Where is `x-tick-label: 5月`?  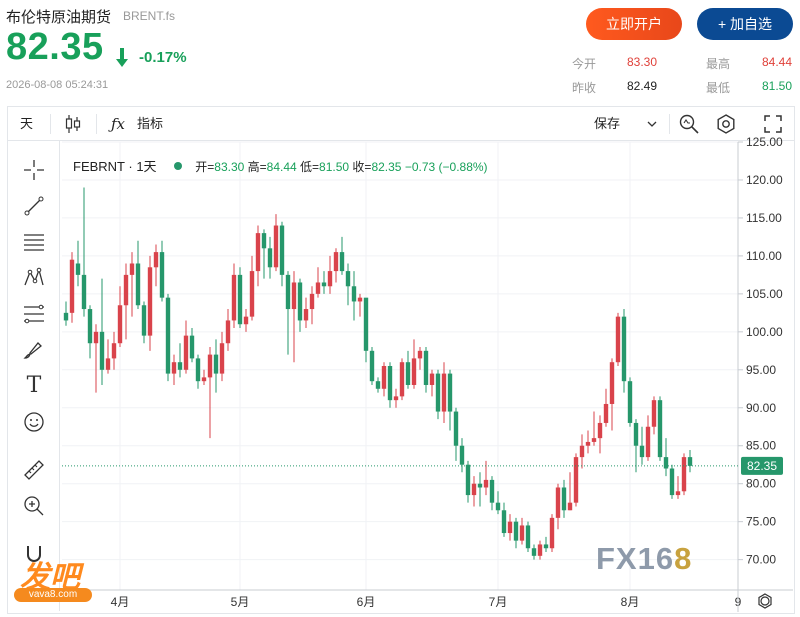
x-tick-label: 5月 is located at coordinates (240, 602).